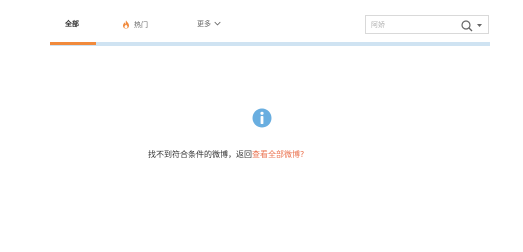 This screenshot has width=523, height=252. Describe the element at coordinates (270, 44) in the screenshot. I see `tab-strip-divider` at that location.